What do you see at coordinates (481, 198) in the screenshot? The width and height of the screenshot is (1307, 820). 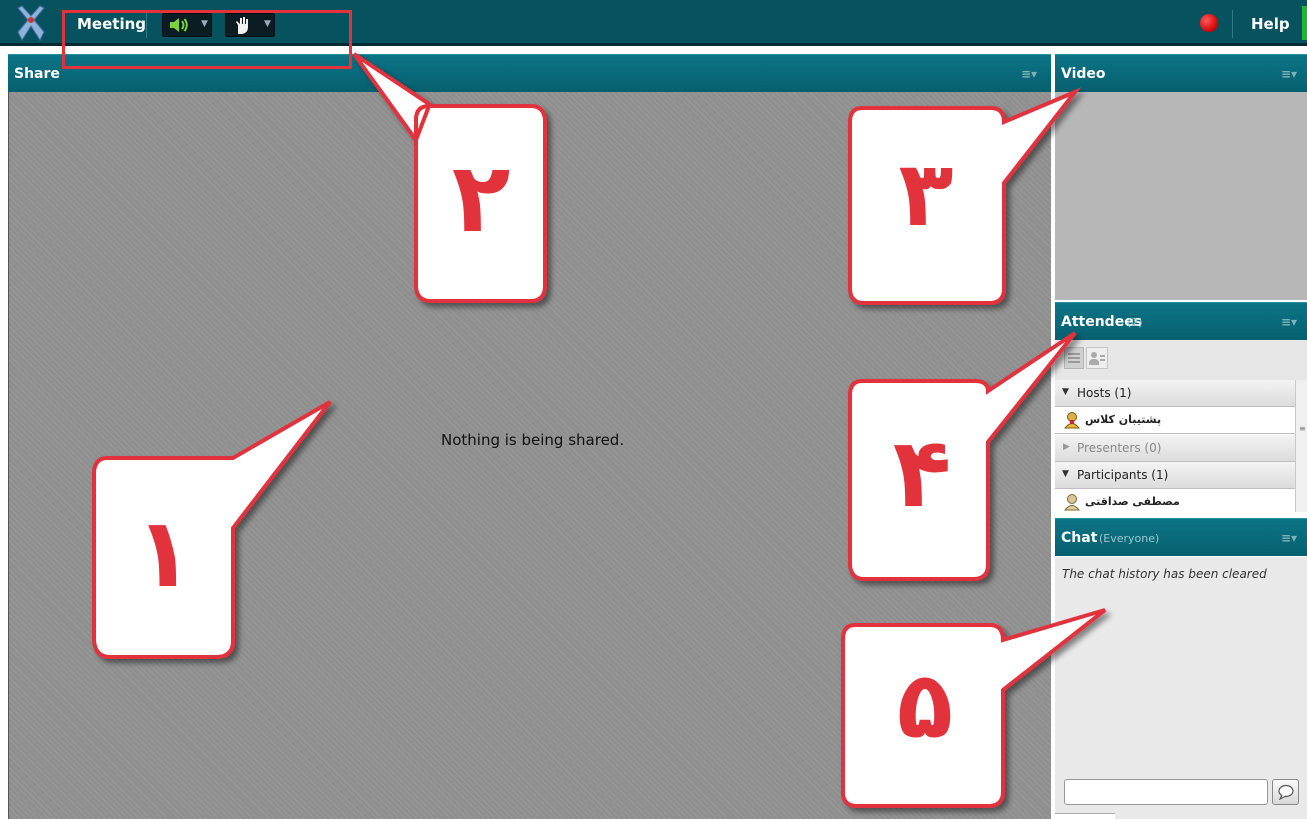 I see `callout-2-number: ۲` at bounding box center [481, 198].